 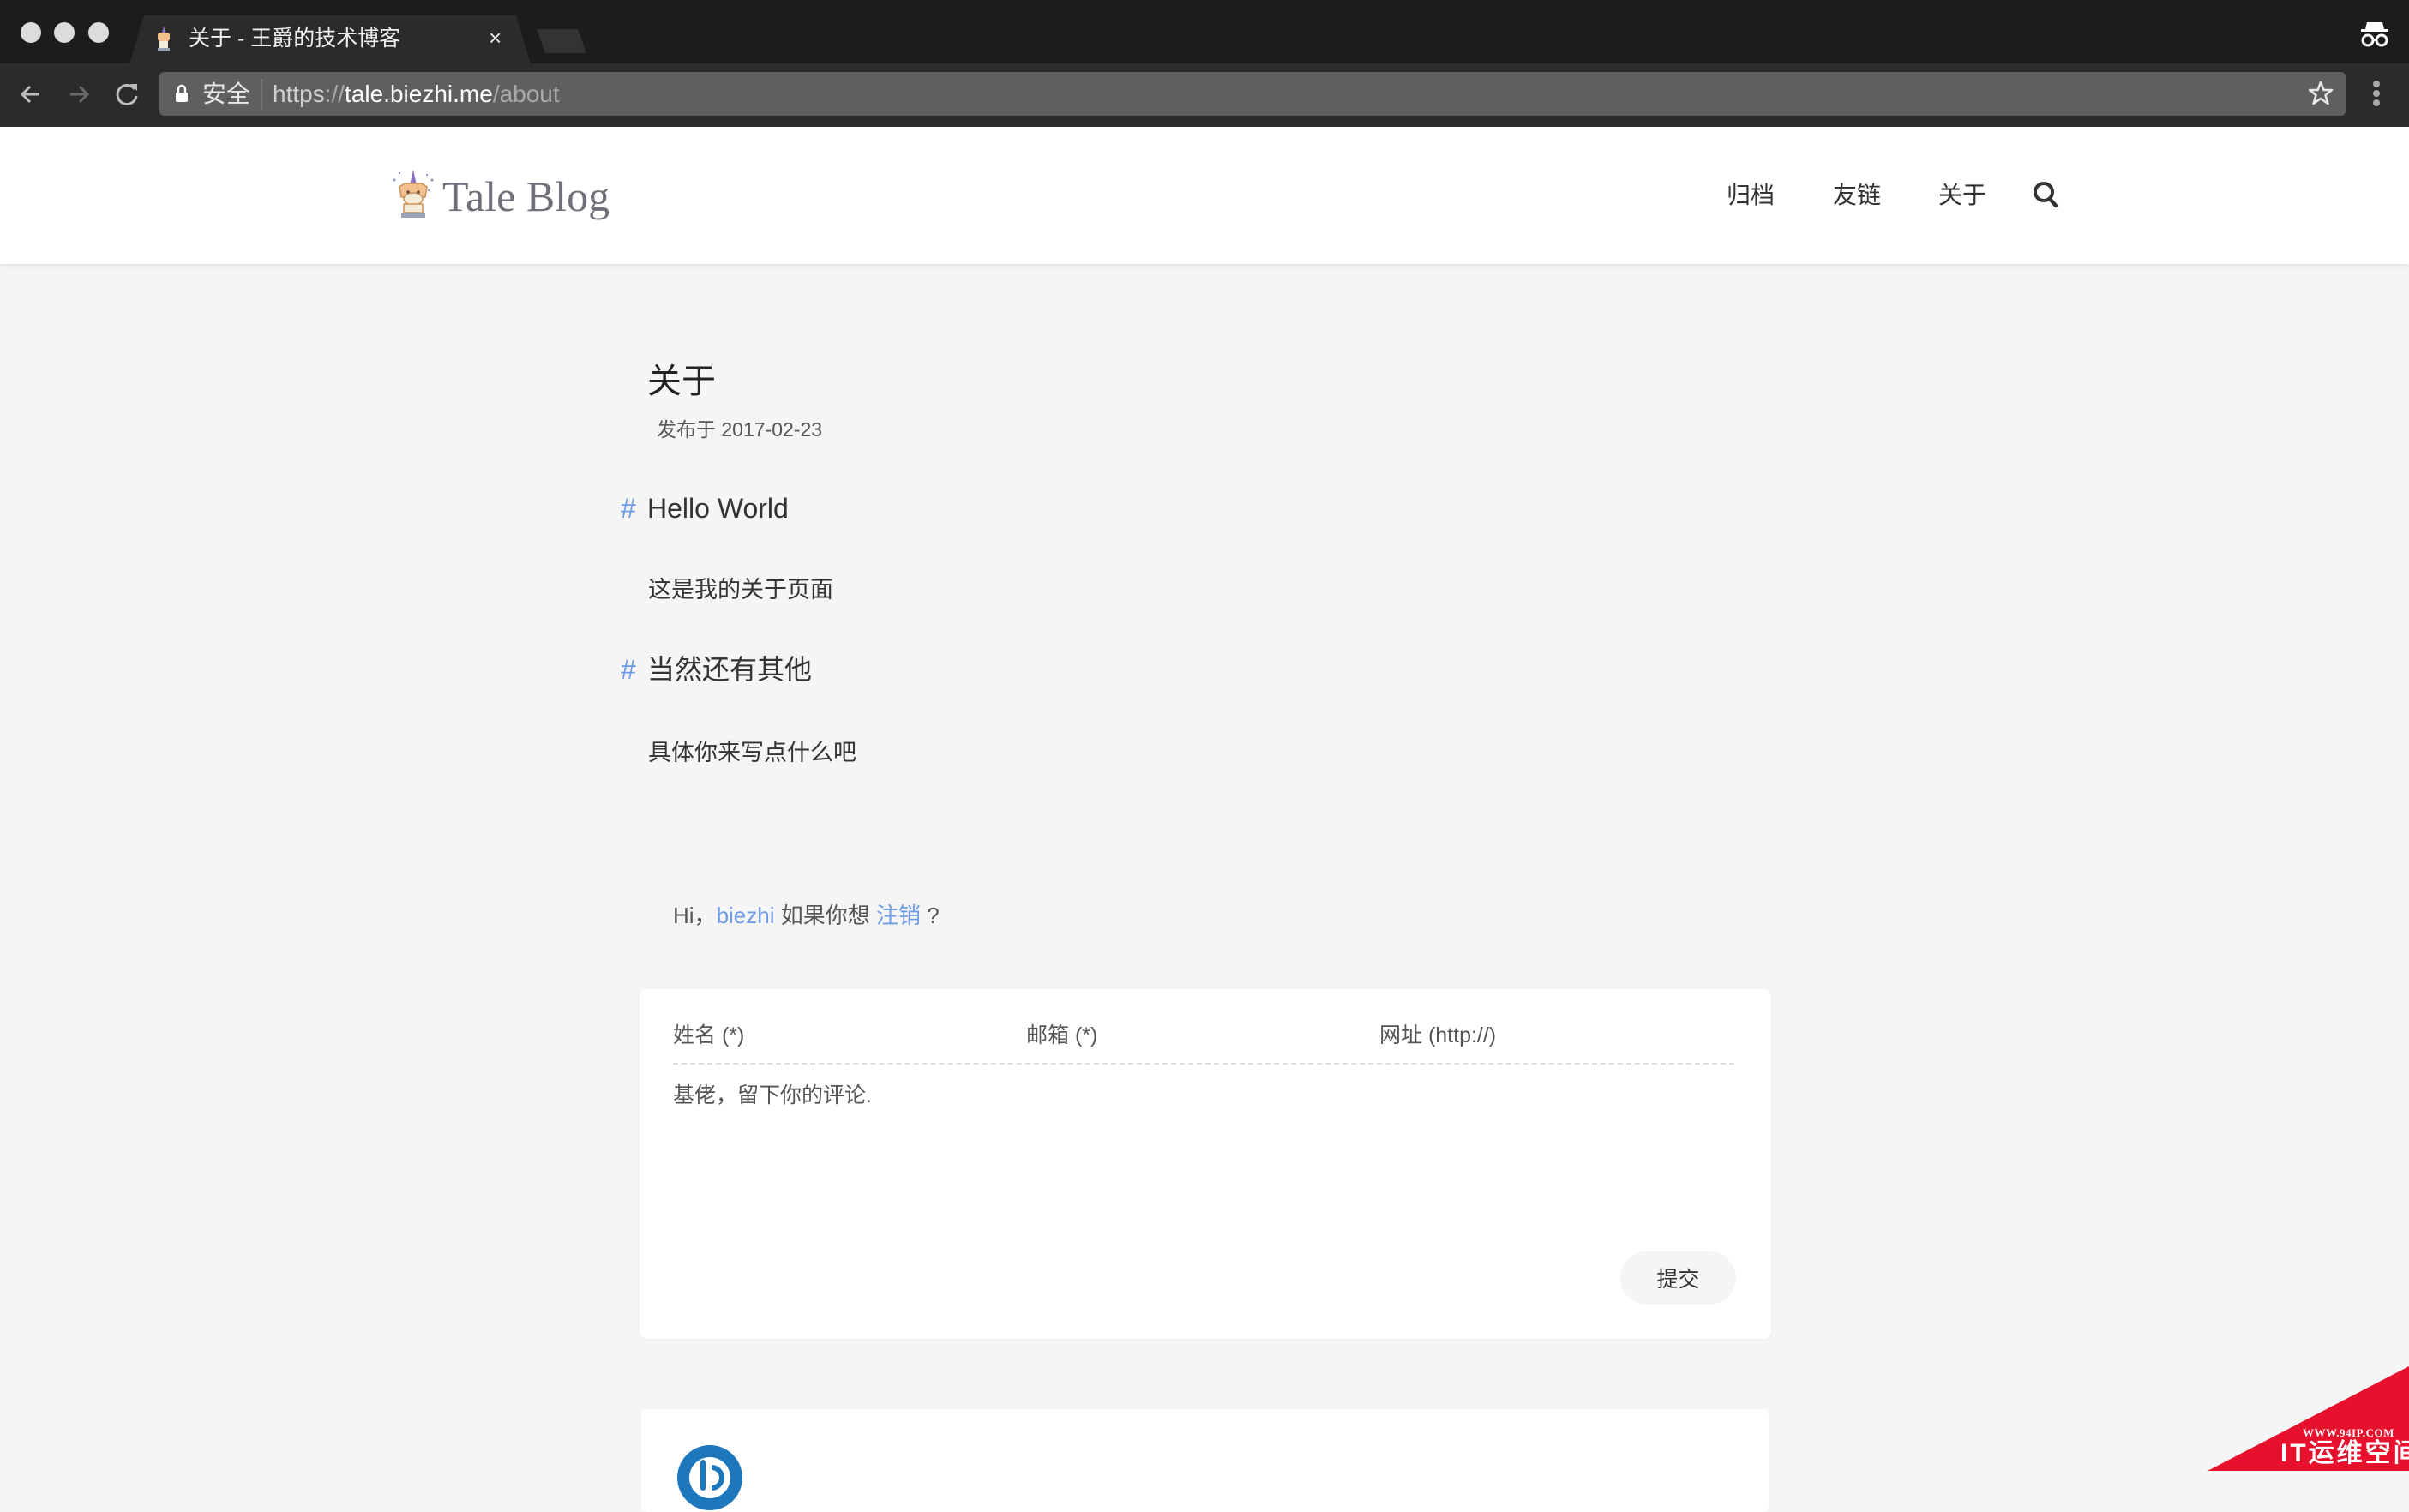 I want to click on nav-archive: 归档, so click(x=1751, y=195).